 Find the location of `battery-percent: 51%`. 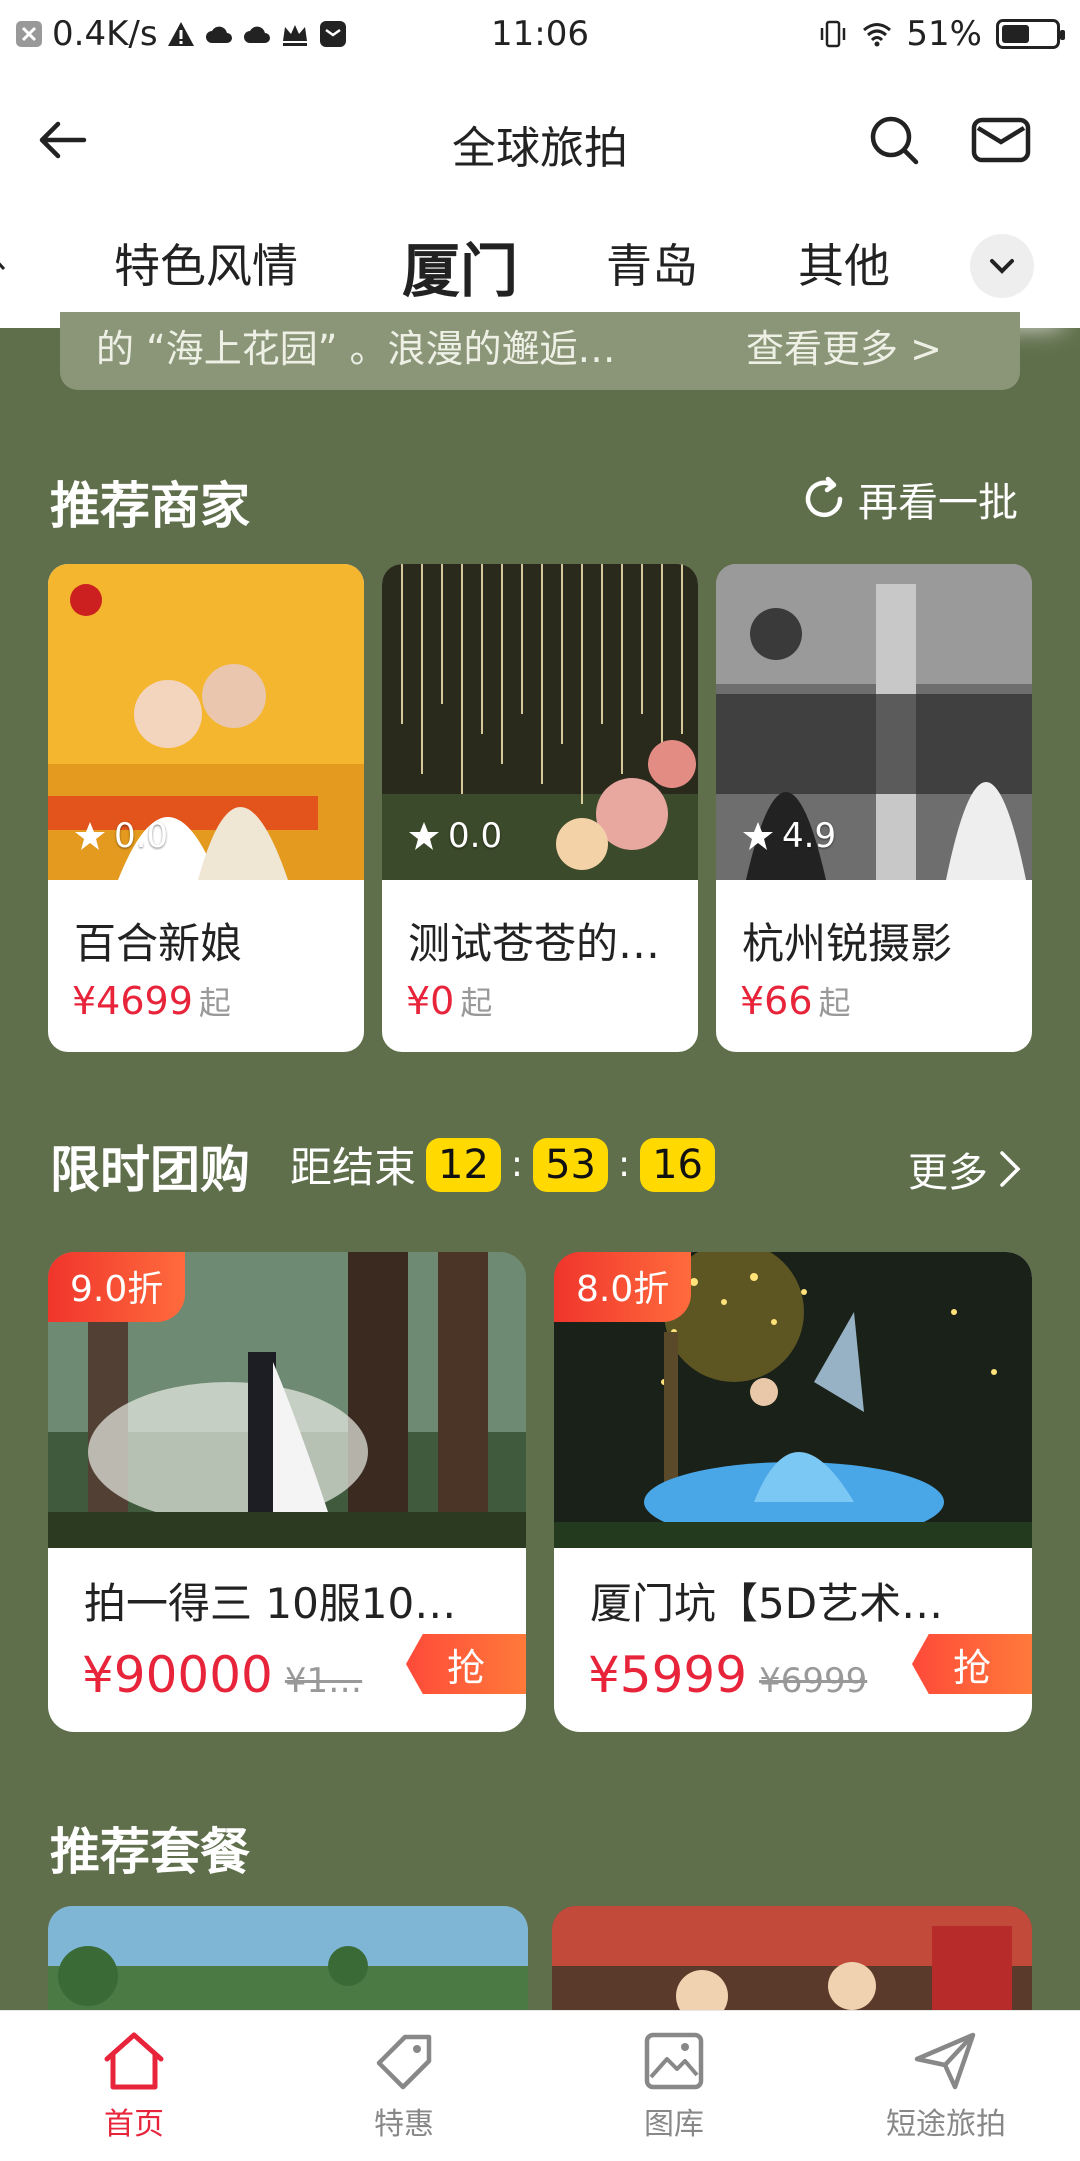

battery-percent: 51% is located at coordinates (944, 34).